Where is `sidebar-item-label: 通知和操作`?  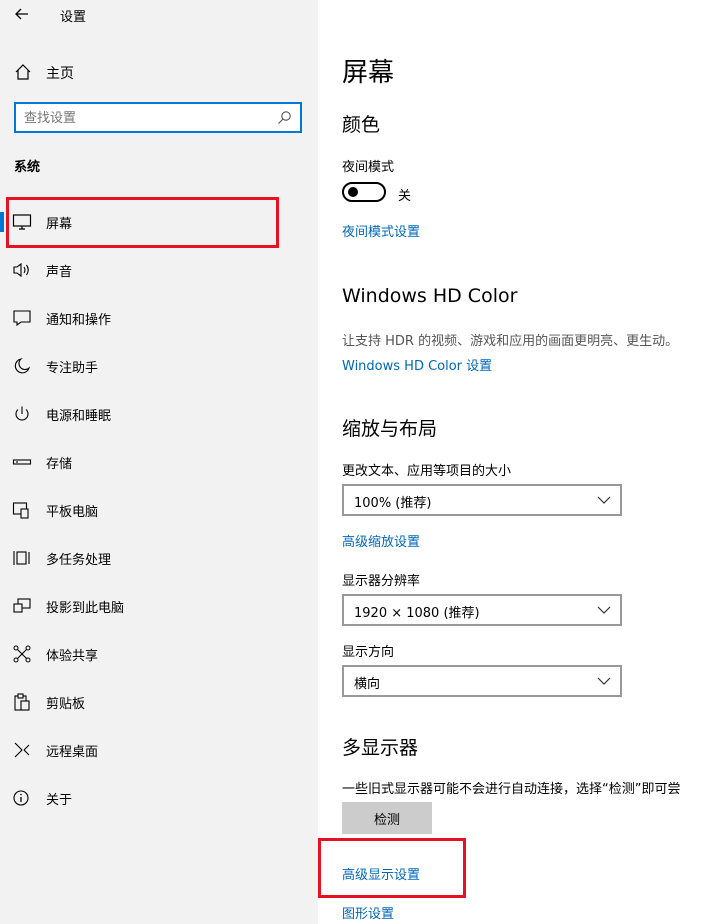 sidebar-item-label: 通知和操作 is located at coordinates (79, 320).